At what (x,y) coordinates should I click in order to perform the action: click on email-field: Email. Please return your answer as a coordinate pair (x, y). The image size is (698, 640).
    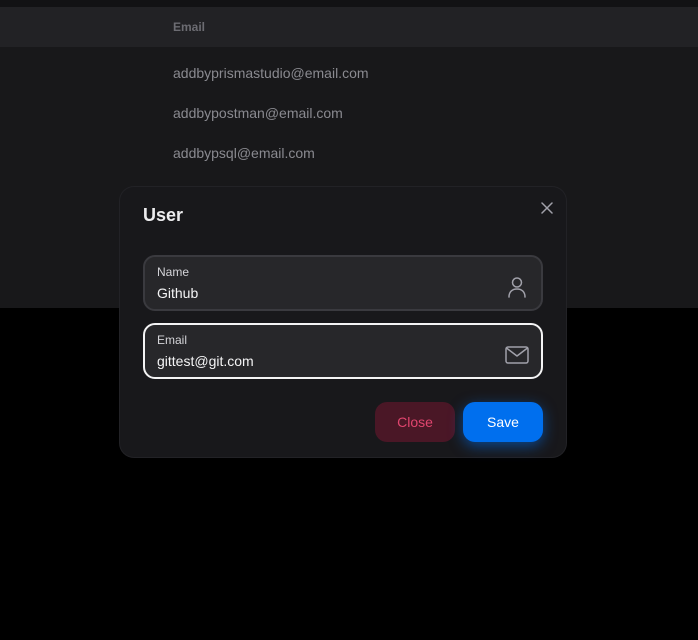
    Looking at the image, I should click on (343, 351).